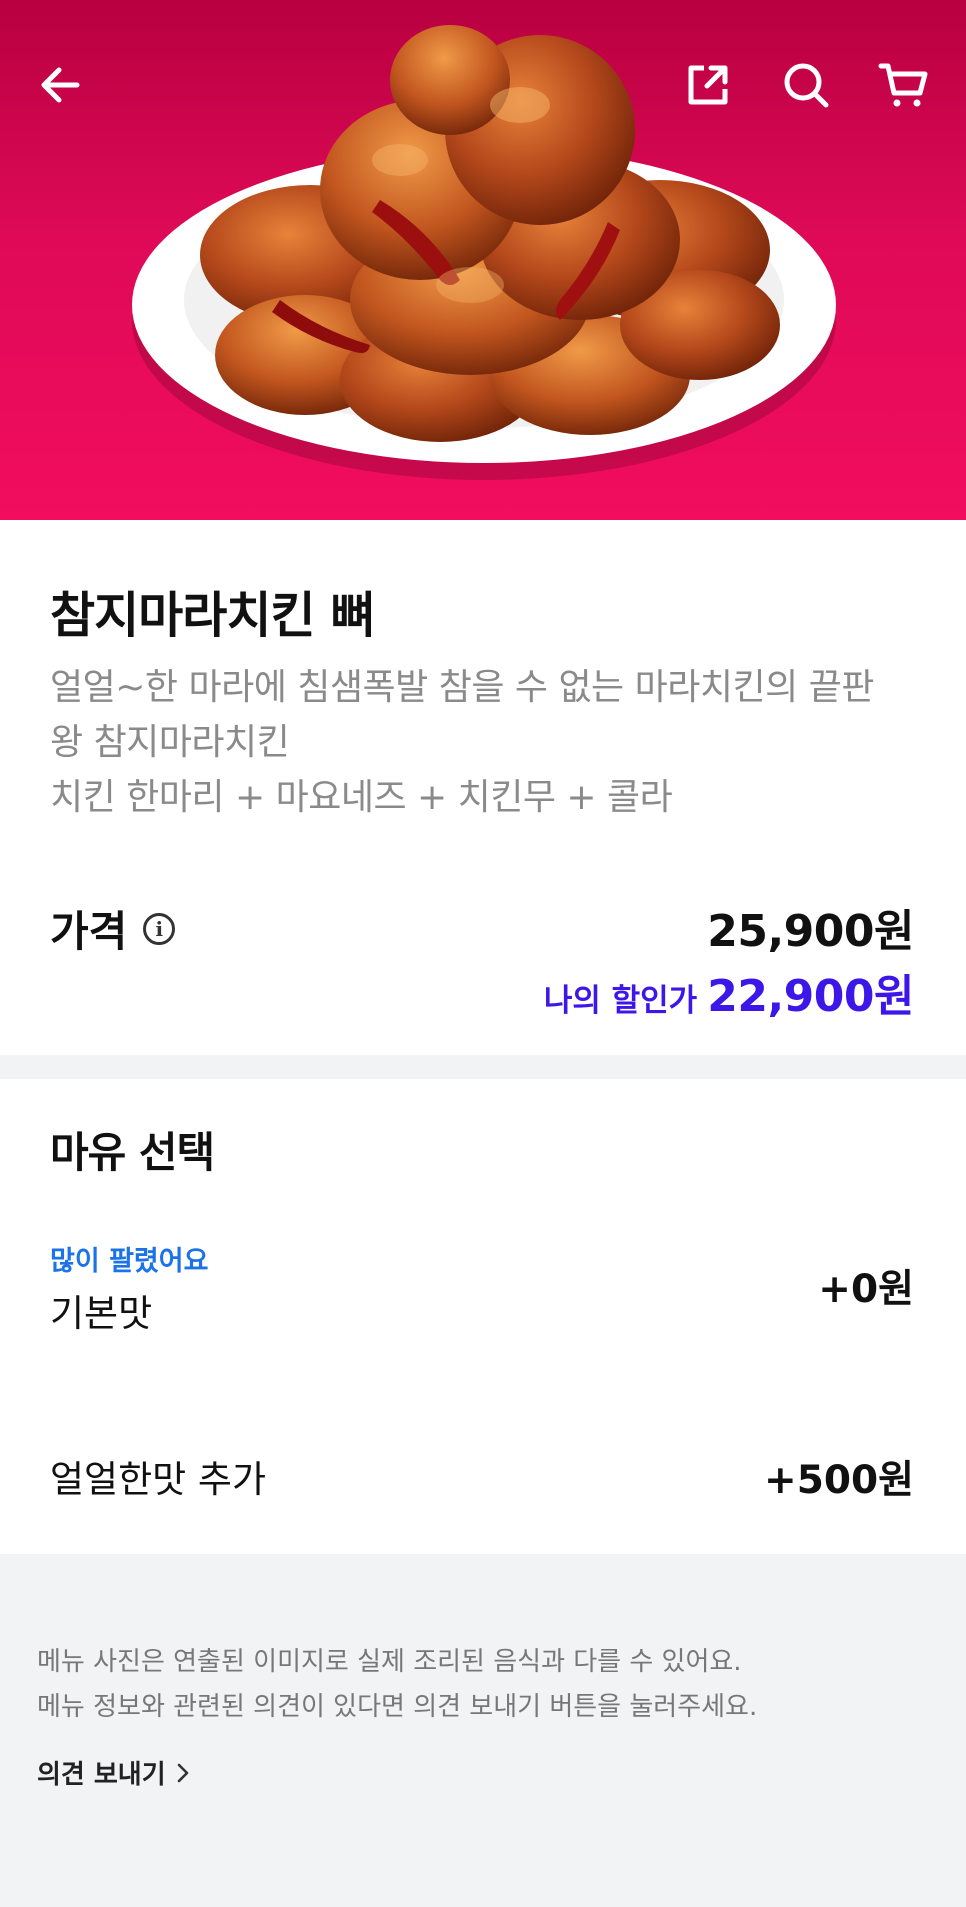 The image size is (966, 1907). I want to click on section-divider, so click(483, 1067).